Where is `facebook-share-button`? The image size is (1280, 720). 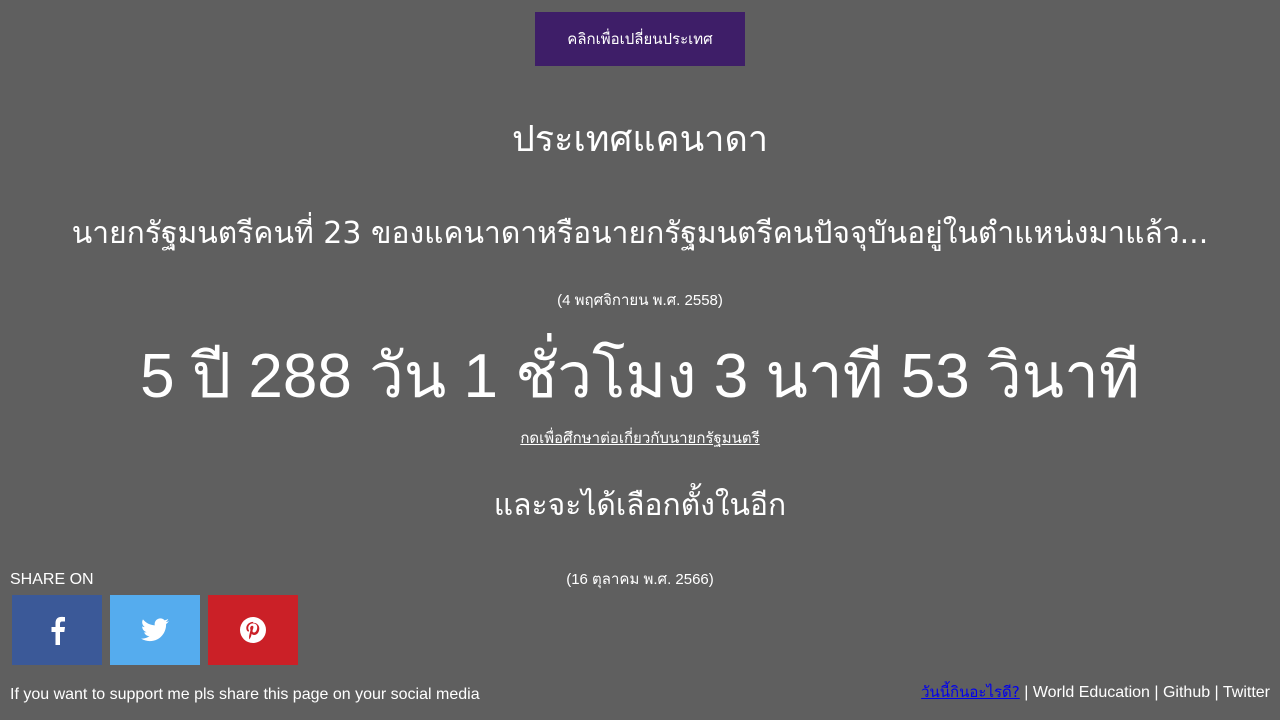
facebook-share-button is located at coordinates (57, 630).